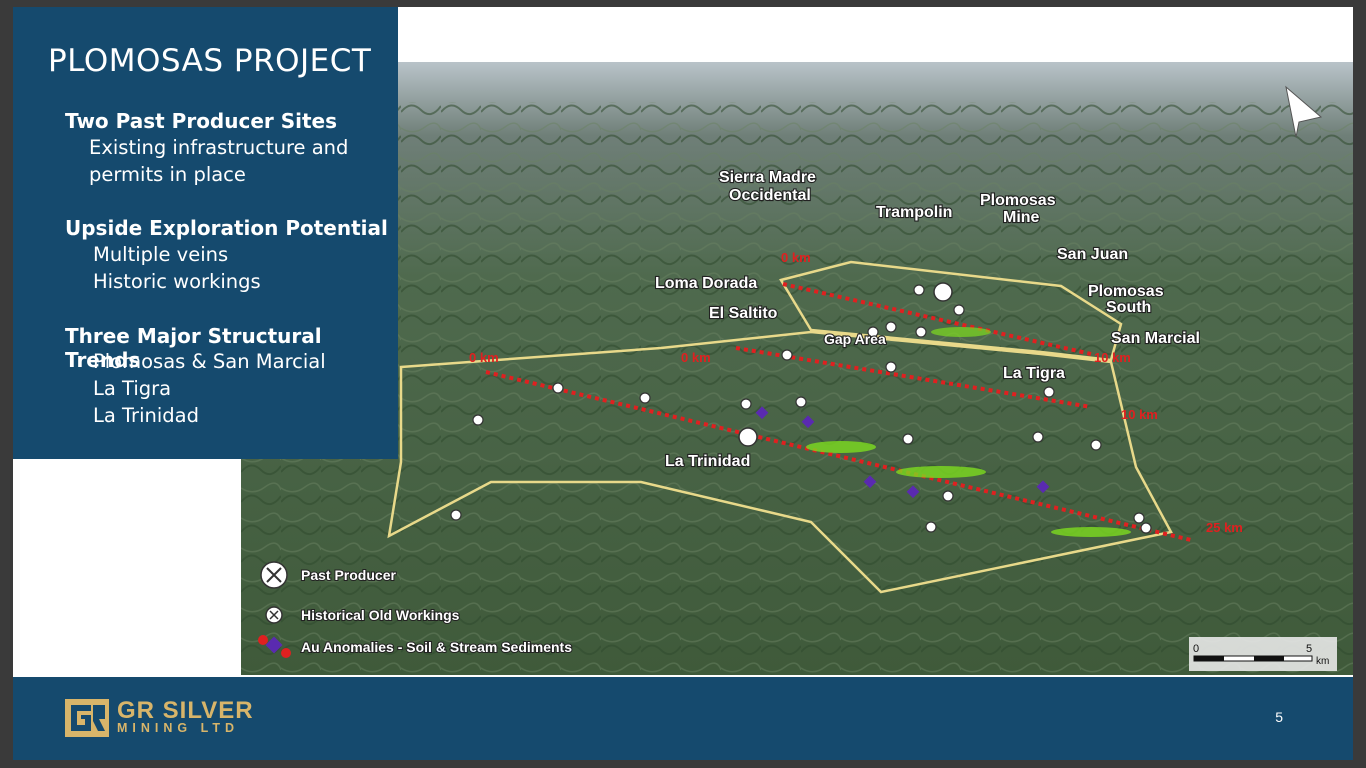  I want to click on gr-logo-icon, so click(87, 718).